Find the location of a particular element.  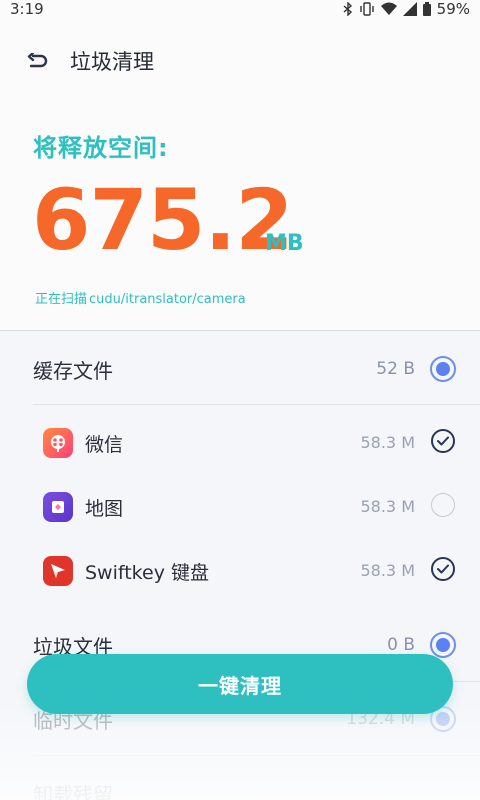

one-click-clean-button: 一键清理 is located at coordinates (240, 684).